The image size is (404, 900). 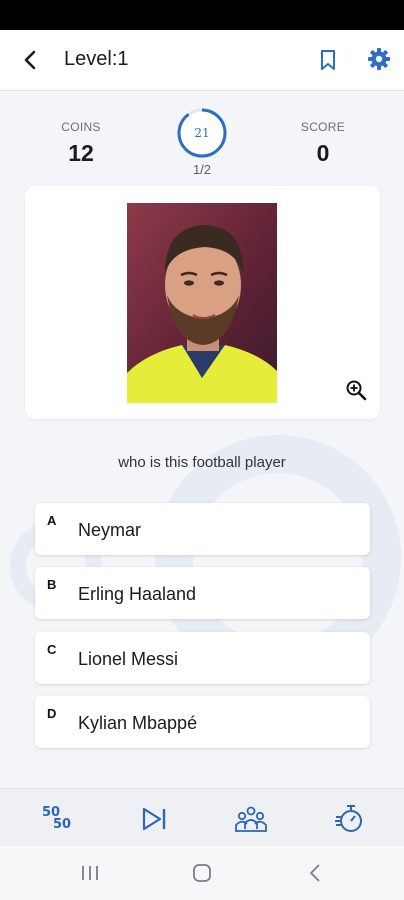 What do you see at coordinates (96, 59) in the screenshot?
I see `page-title: Level:1` at bounding box center [96, 59].